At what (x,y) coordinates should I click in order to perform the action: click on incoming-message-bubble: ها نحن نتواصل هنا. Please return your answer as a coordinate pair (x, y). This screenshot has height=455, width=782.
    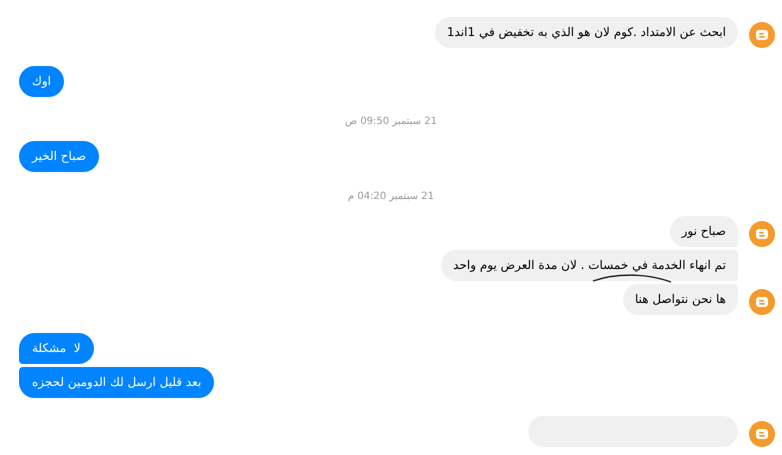
    Looking at the image, I should click on (680, 299).